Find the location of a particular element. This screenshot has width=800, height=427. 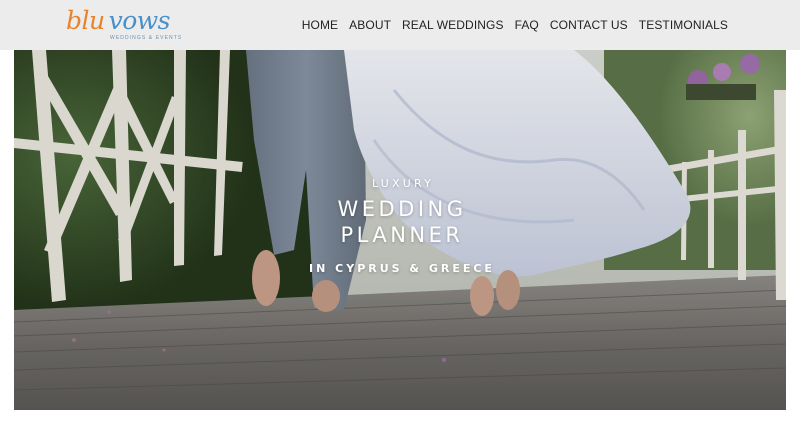

hero-title: WEDDING PLANNER is located at coordinates (400, 222).